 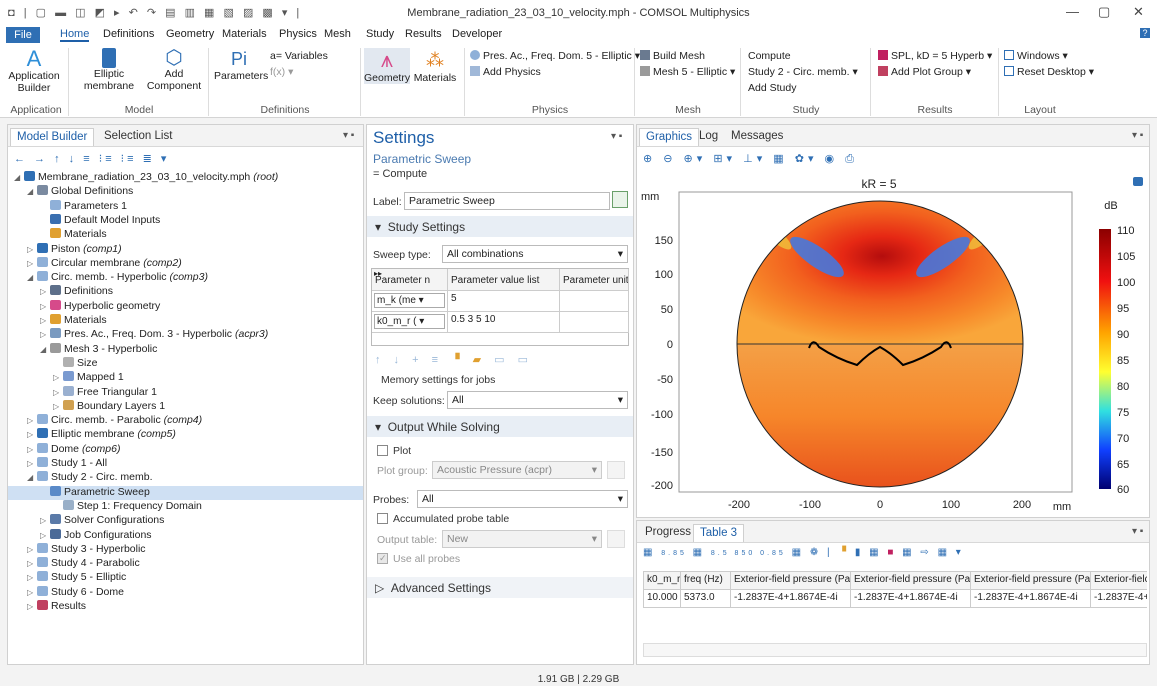 What do you see at coordinates (555, 56) in the screenshot?
I see `physics-interface-select: Pres. Ac., Freq. Dom. 5 - Elliptic ▾` at bounding box center [555, 56].